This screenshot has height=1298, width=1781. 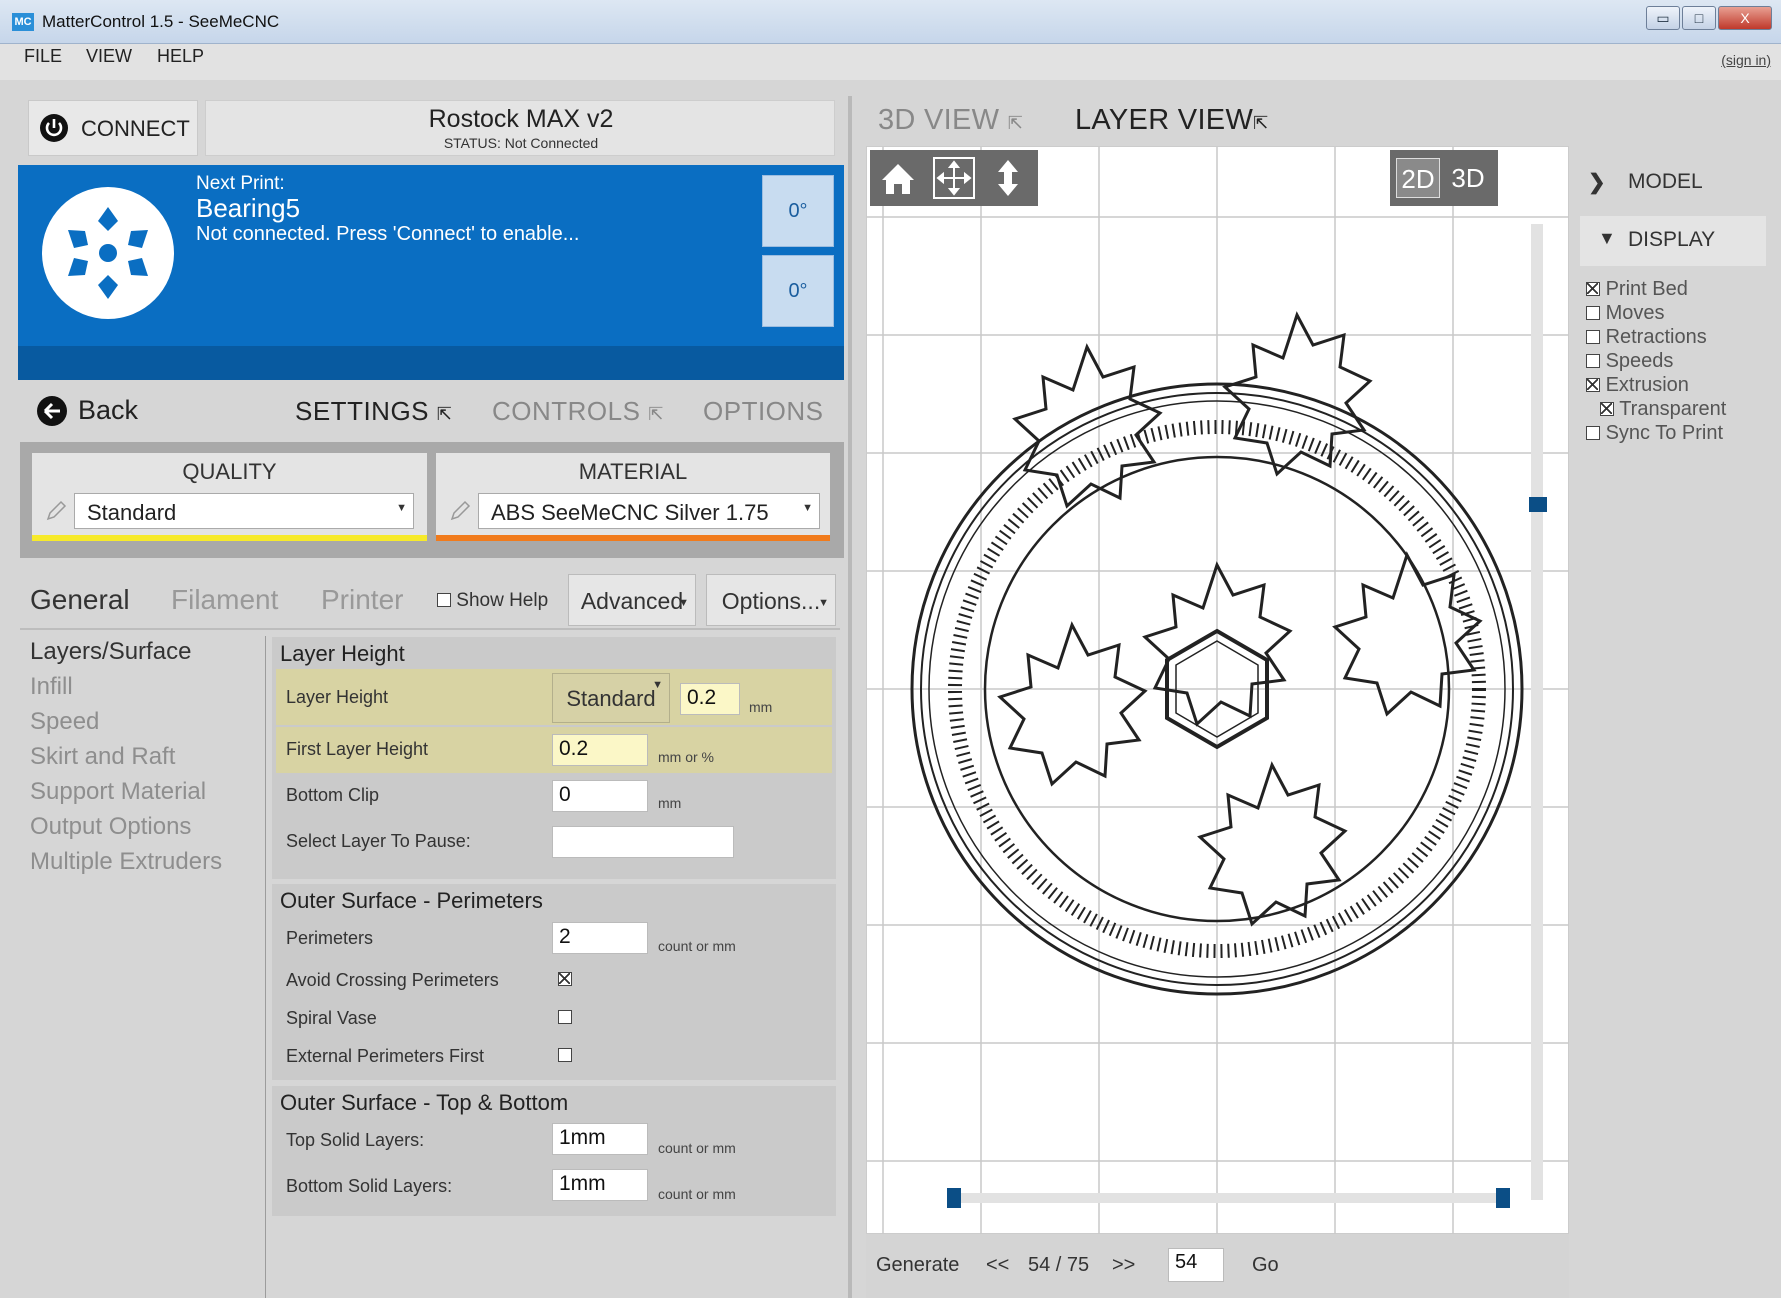 I want to click on show-help-toggle: Show Help, so click(x=492, y=601).